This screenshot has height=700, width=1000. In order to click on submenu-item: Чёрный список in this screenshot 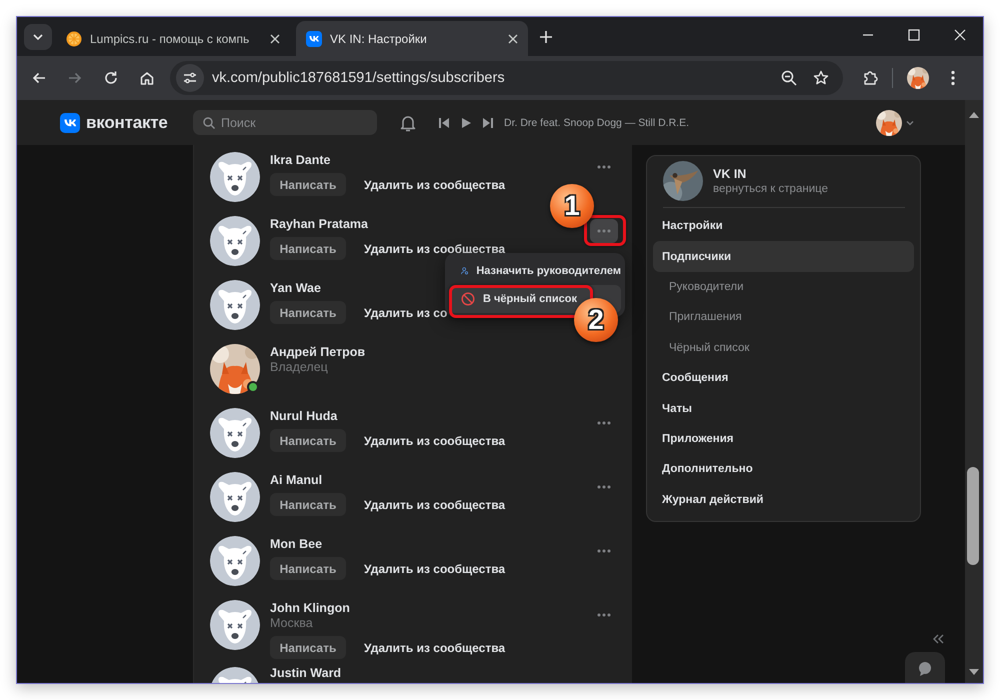, I will do `click(783, 347)`.